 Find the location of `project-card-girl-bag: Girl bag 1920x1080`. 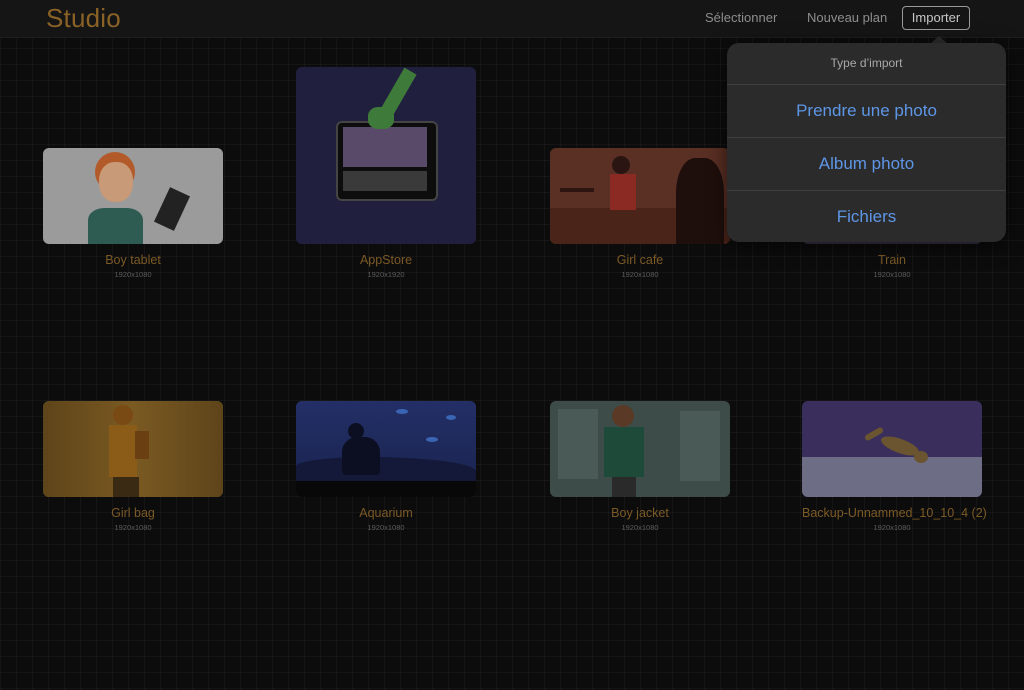

project-card-girl-bag: Girl bag 1920x1080 is located at coordinates (133, 466).